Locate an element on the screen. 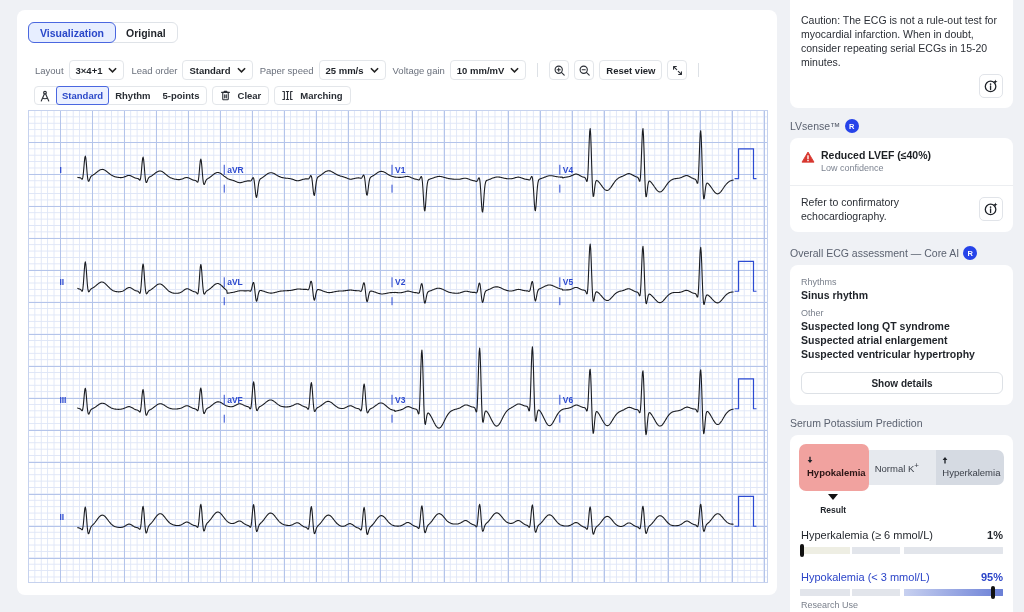 The width and height of the screenshot is (1024, 612). dropdown: 10 mm/mV is located at coordinates (488, 70).